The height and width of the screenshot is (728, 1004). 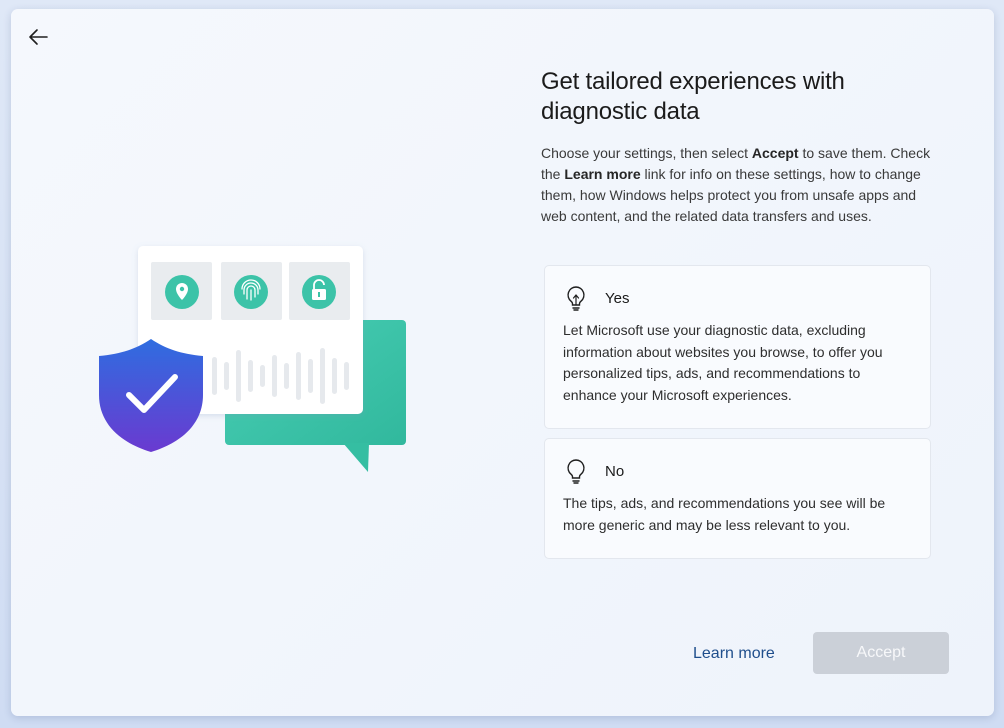 I want to click on accept-button: Accept, so click(x=881, y=653).